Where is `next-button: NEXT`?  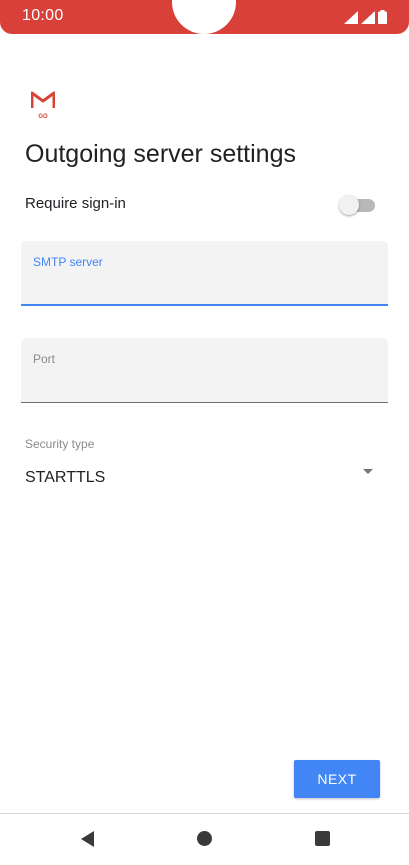 next-button: NEXT is located at coordinates (337, 779).